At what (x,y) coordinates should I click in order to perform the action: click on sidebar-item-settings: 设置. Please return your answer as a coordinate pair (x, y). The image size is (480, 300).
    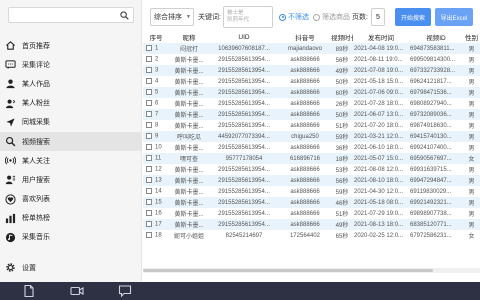
    Looking at the image, I should click on (71, 267).